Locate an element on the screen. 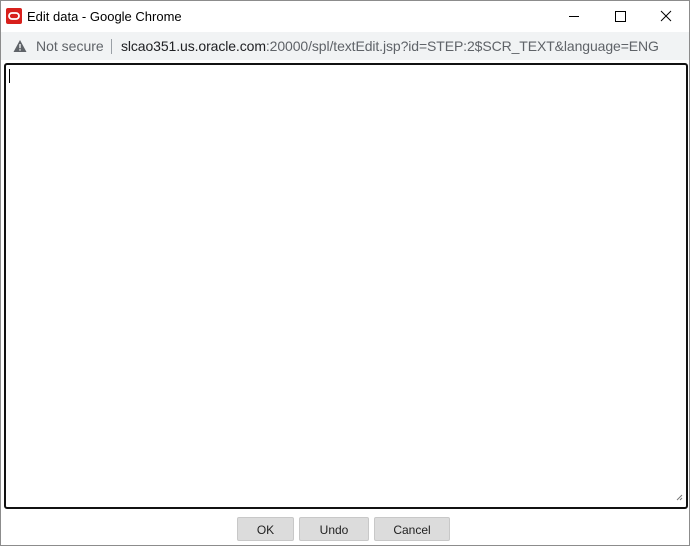 The width and height of the screenshot is (690, 546). cancel-button: Cancel is located at coordinates (412, 529).